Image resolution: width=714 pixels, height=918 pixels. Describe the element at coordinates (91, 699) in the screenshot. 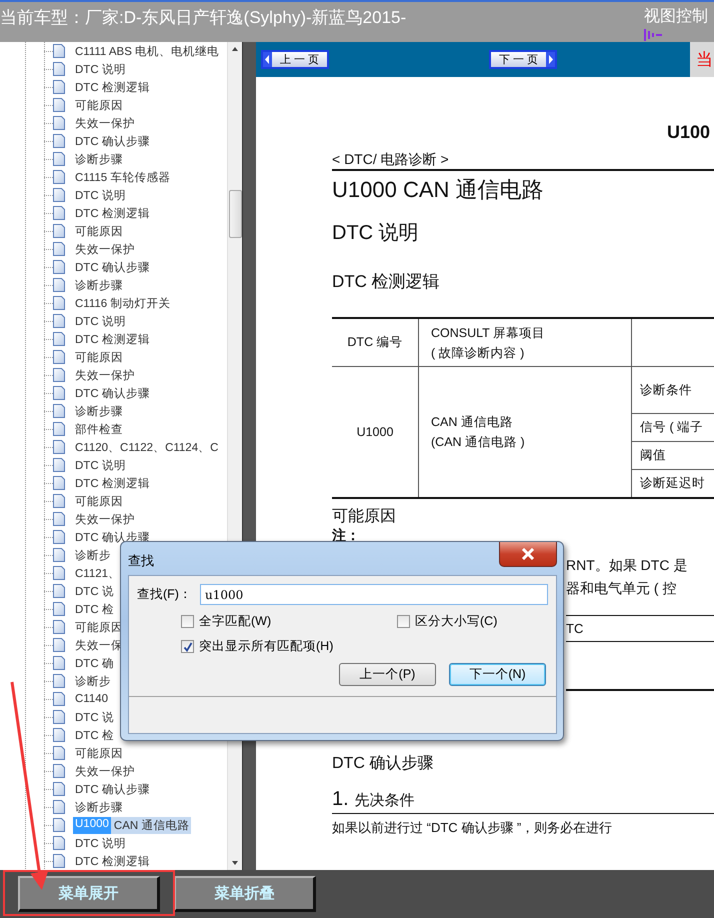

I see `tree-item: C1140` at that location.